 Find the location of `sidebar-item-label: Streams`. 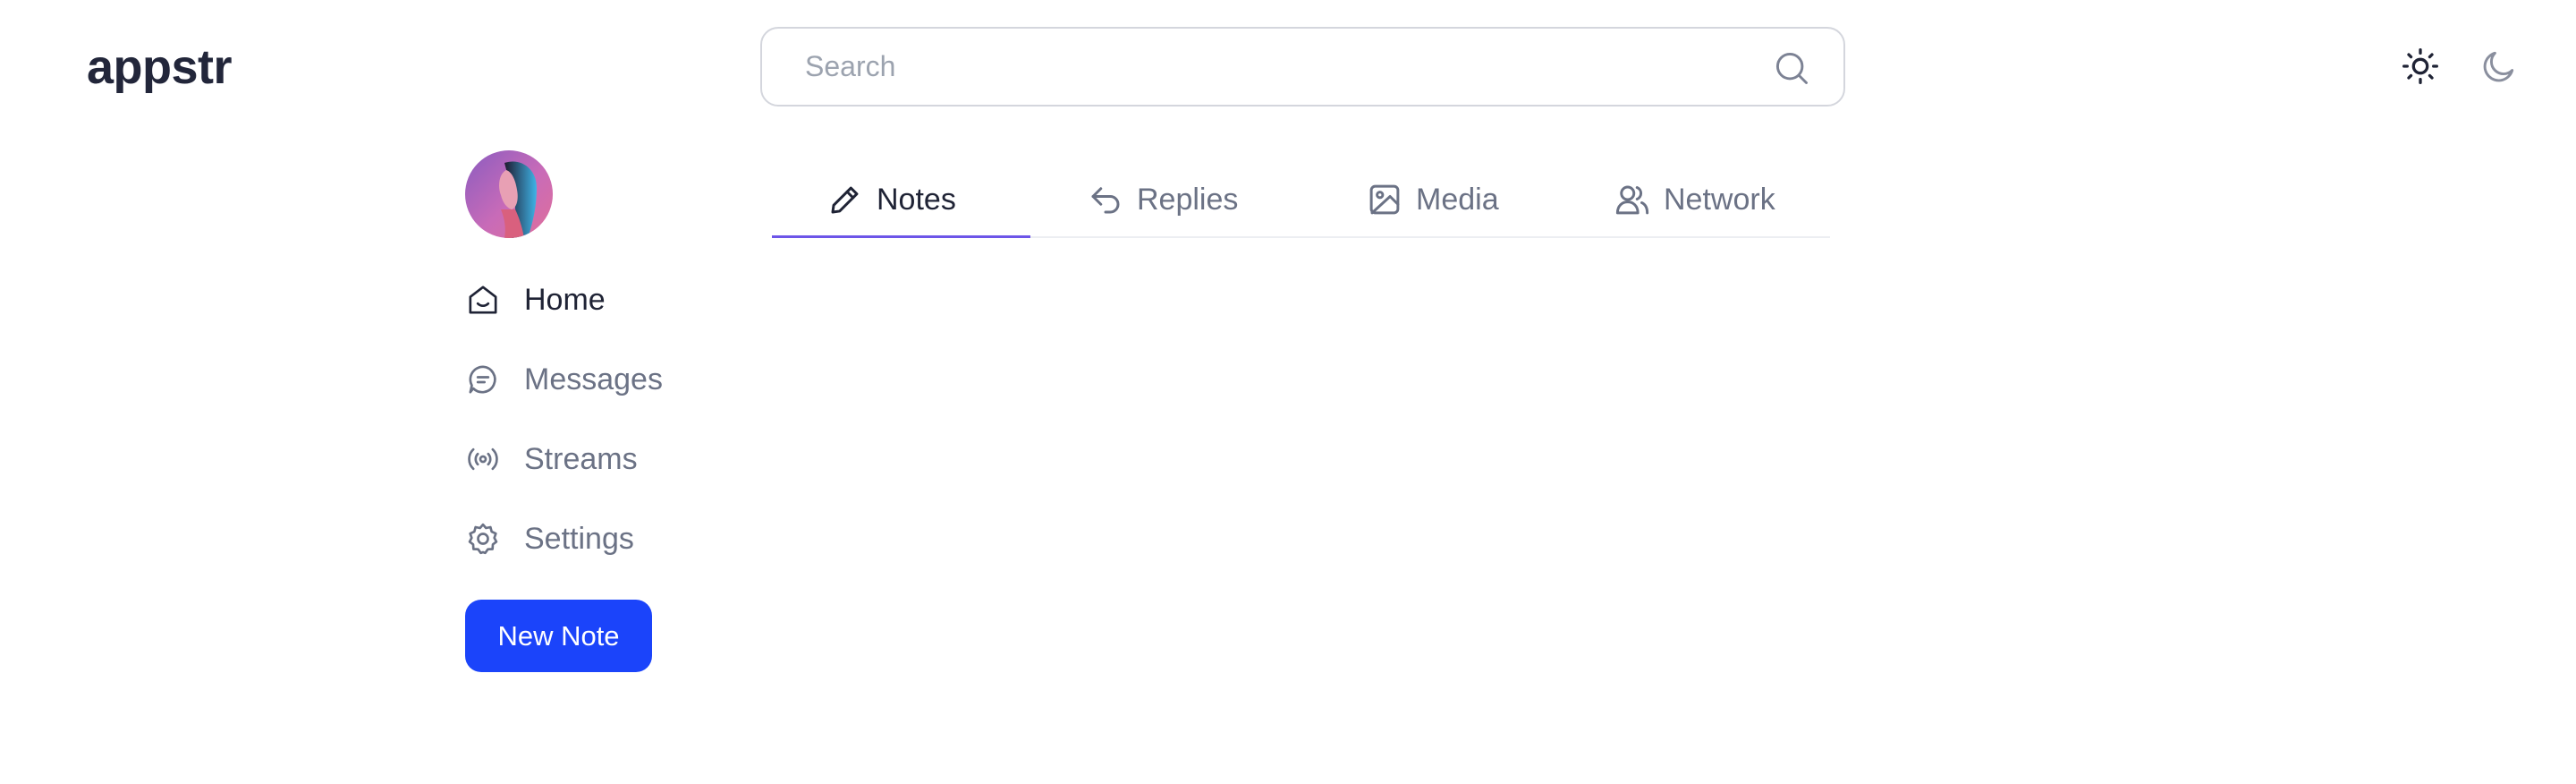

sidebar-item-label: Streams is located at coordinates (581, 458).